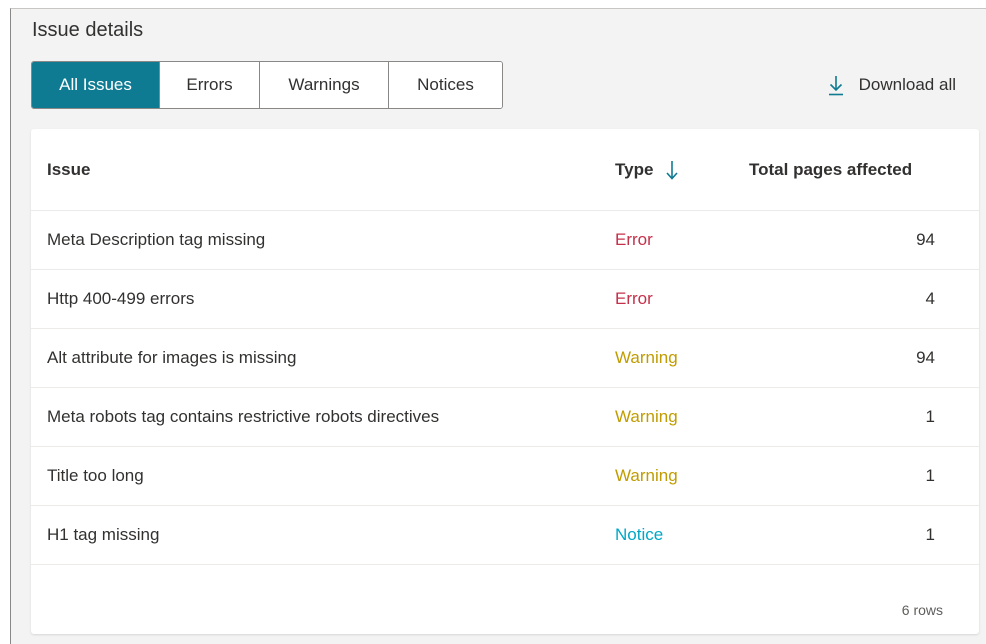  Describe the element at coordinates (103, 534) in the screenshot. I see `issue-name: H1 tag missing` at that location.